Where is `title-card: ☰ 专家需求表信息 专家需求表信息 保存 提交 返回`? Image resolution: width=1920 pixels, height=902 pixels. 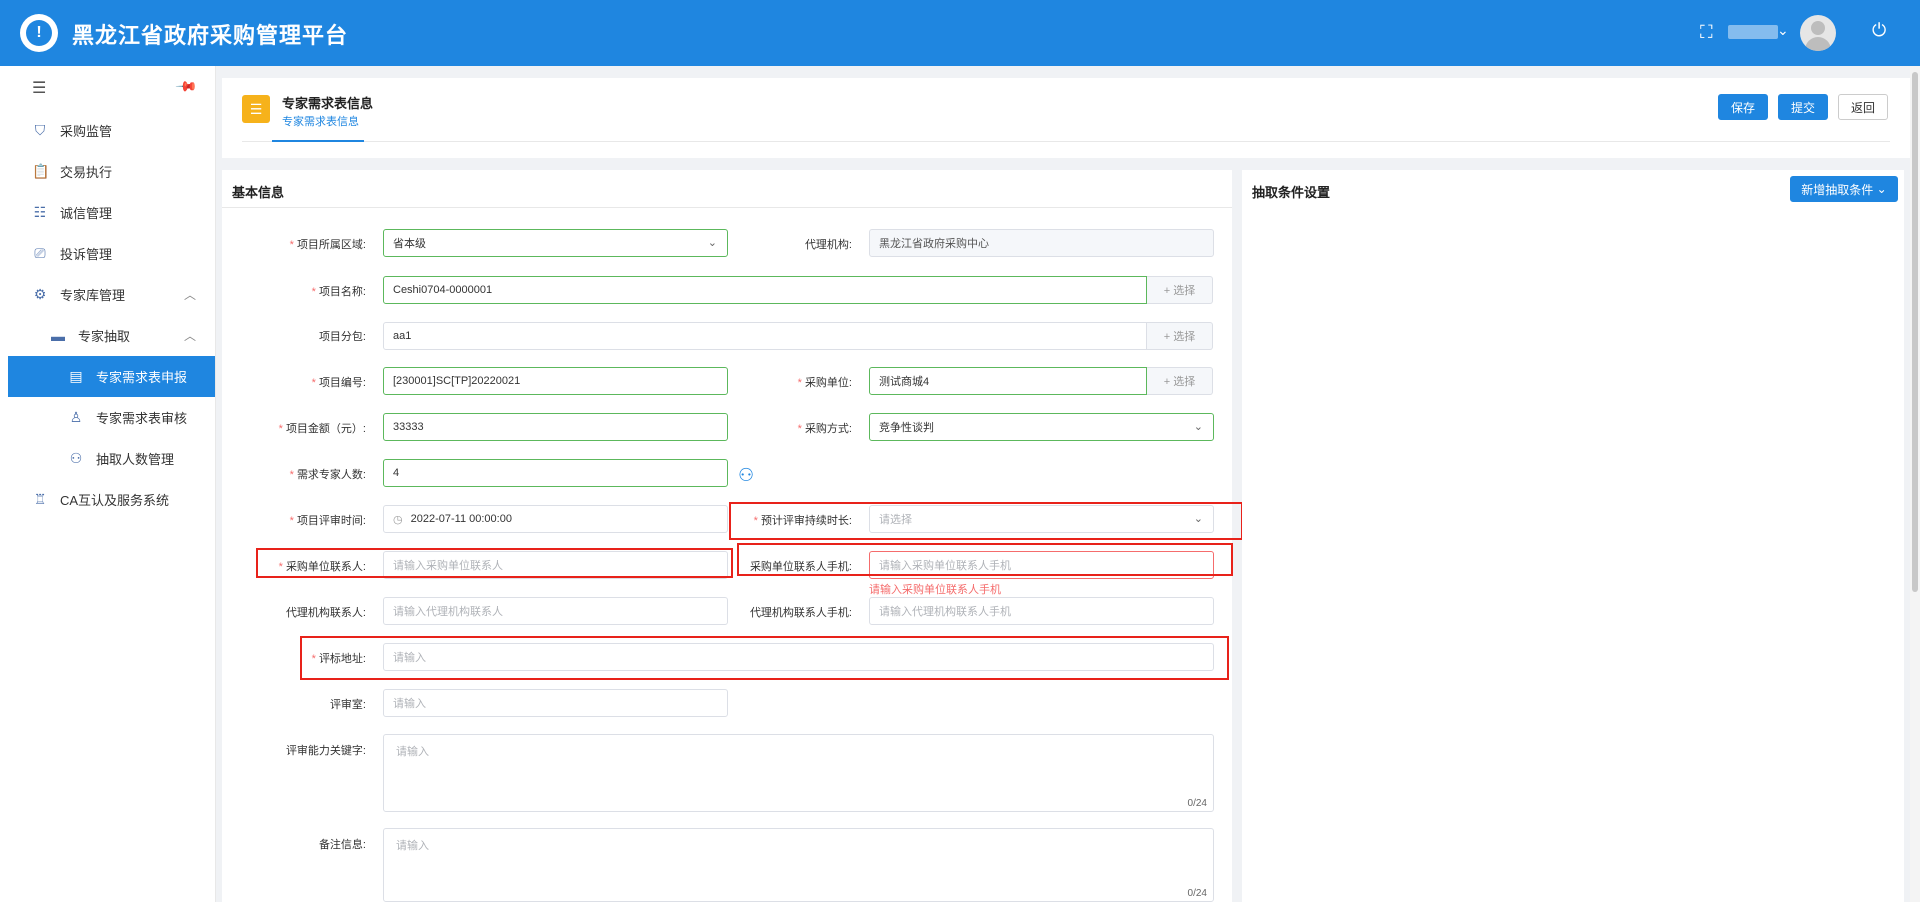
title-card: ☰ 专家需求表信息 专家需求表信息 保存 提交 返回 is located at coordinates (1066, 118).